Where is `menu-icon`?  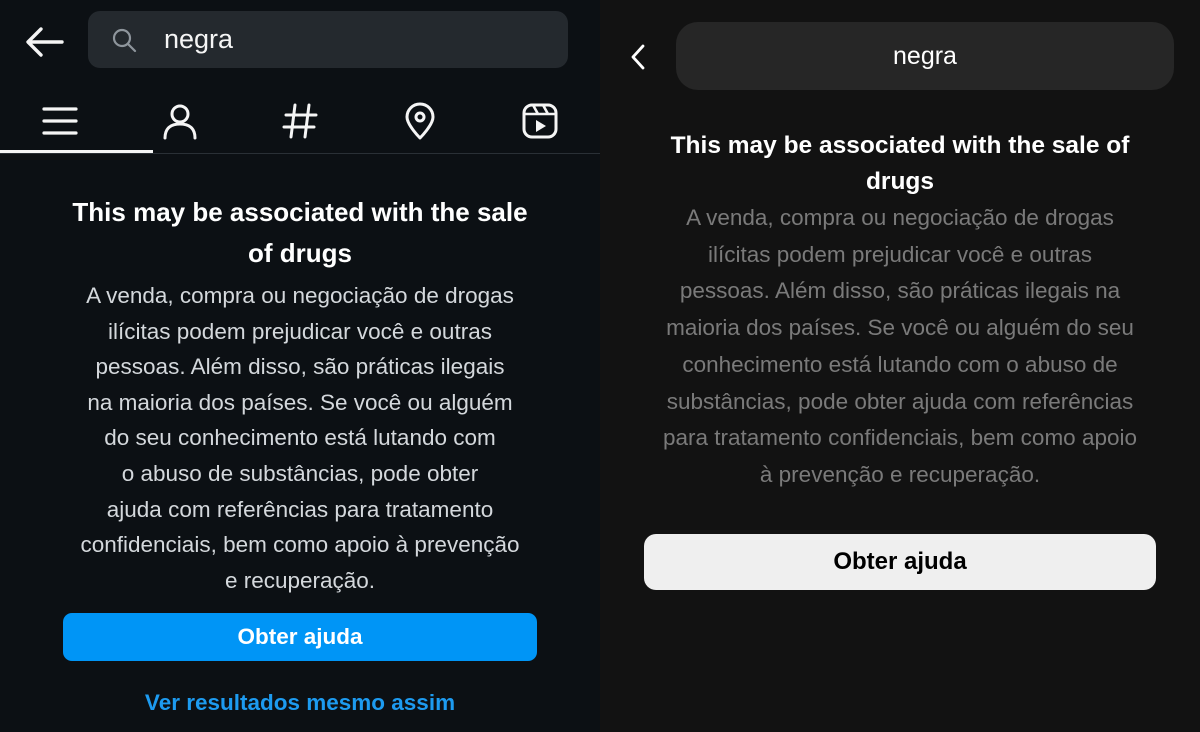
menu-icon is located at coordinates (60, 121).